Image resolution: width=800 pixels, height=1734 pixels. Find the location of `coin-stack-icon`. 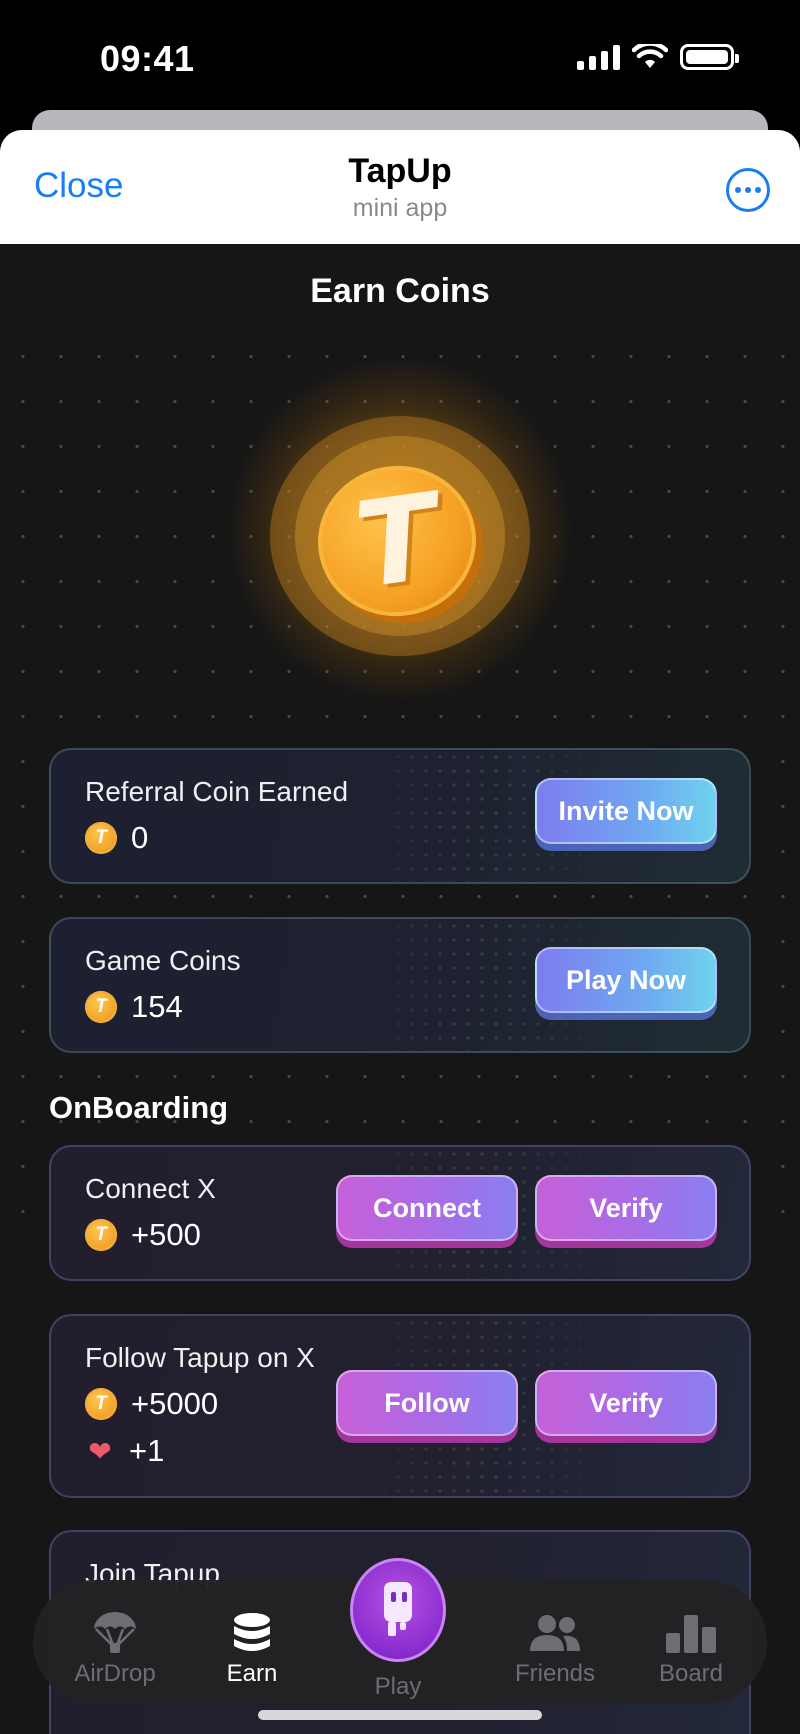

coin-stack-icon is located at coordinates (252, 1633).